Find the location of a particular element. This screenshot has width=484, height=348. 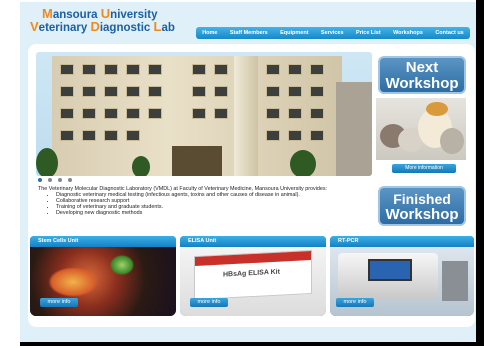

puppy-ears is located at coordinates (437, 109).